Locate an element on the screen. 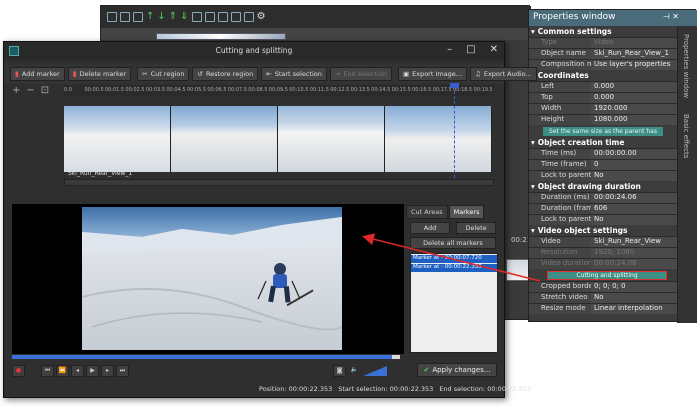  prop-value: 00:00:24.06 is located at coordinates (634, 198).